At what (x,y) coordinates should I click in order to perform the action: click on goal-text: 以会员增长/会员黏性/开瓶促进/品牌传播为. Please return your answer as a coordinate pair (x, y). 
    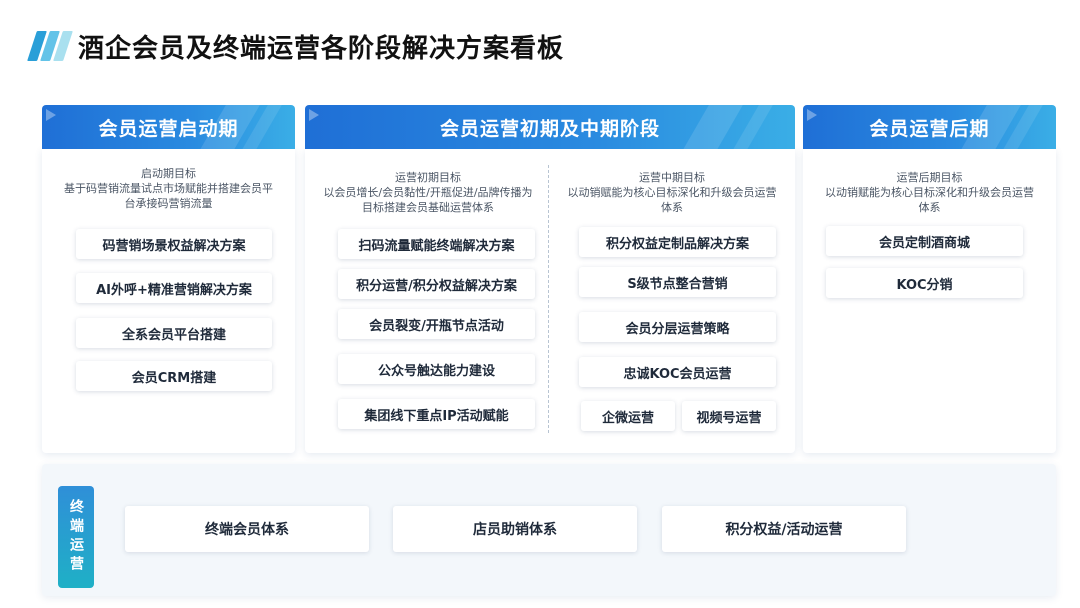
    Looking at the image, I should click on (428, 192).